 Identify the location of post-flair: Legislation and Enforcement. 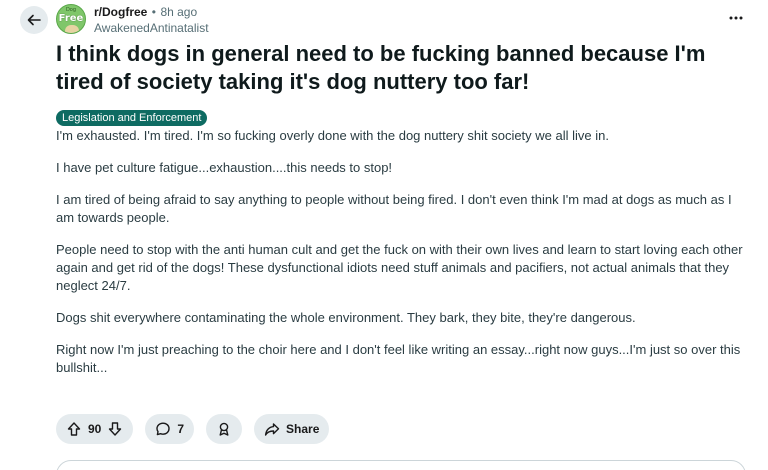
(132, 118).